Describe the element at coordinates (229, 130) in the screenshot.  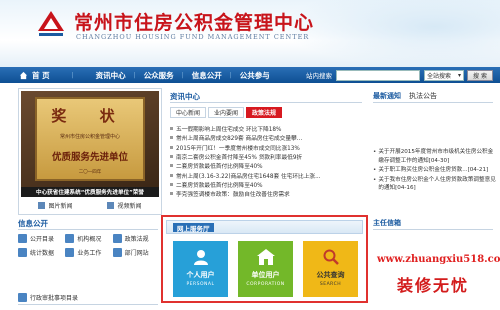
I see `news-item-text: 五一假期影响上周住宅成交 环比下降18%` at that location.